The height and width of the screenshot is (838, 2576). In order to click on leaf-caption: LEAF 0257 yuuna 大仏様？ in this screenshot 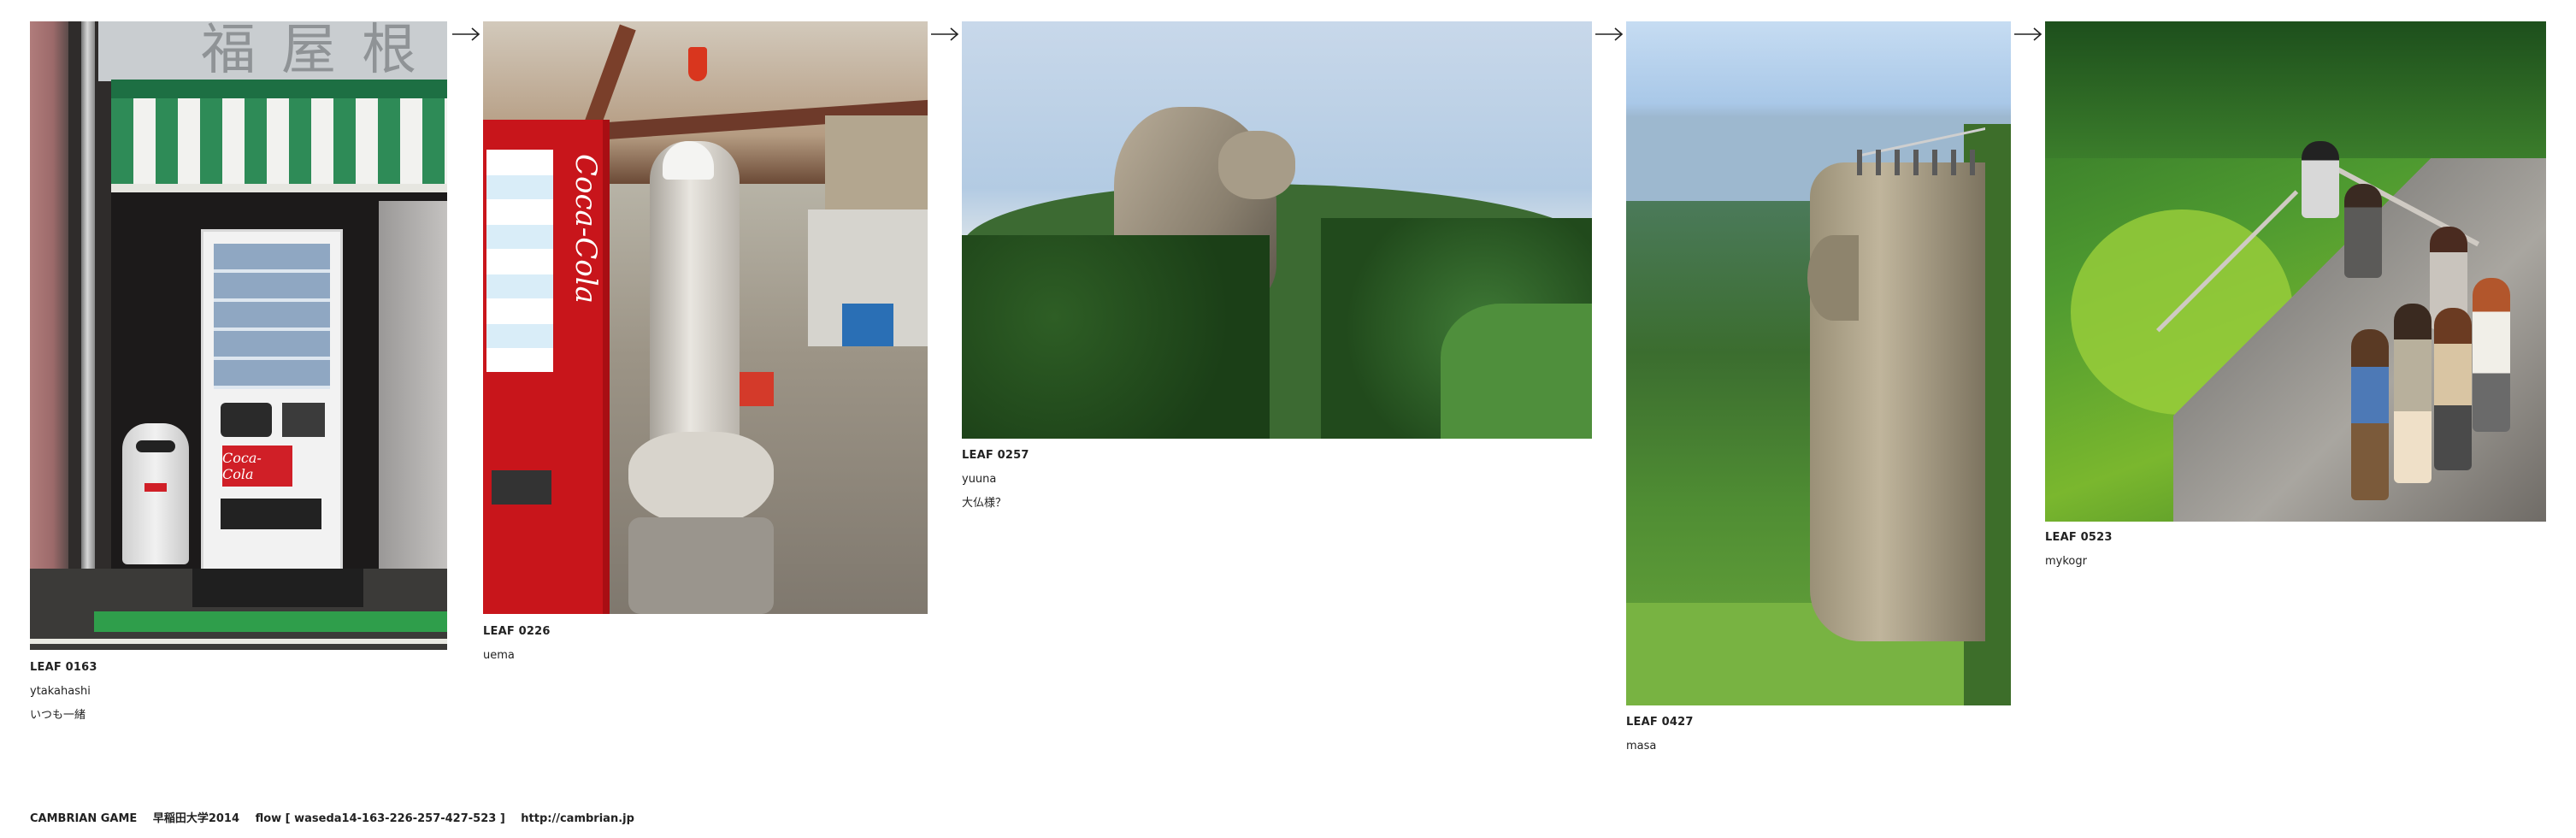, I will do `click(996, 480)`.